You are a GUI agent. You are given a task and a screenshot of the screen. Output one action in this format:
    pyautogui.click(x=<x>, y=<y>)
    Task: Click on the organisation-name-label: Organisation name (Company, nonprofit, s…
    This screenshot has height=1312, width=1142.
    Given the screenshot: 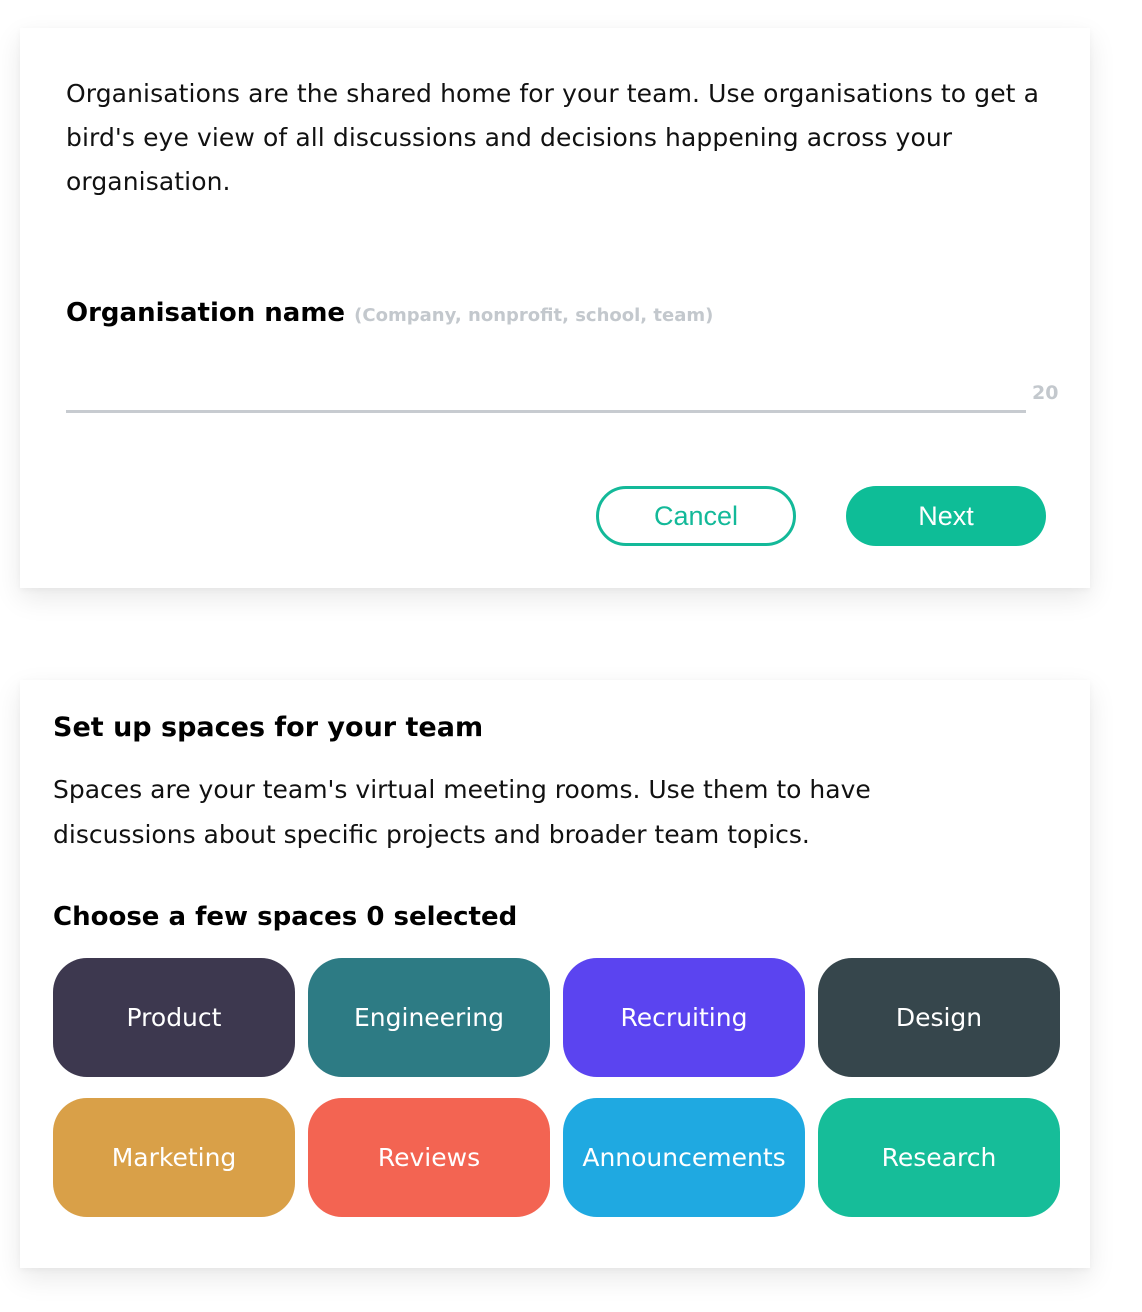 What is the action you would take?
    pyautogui.click(x=389, y=313)
    